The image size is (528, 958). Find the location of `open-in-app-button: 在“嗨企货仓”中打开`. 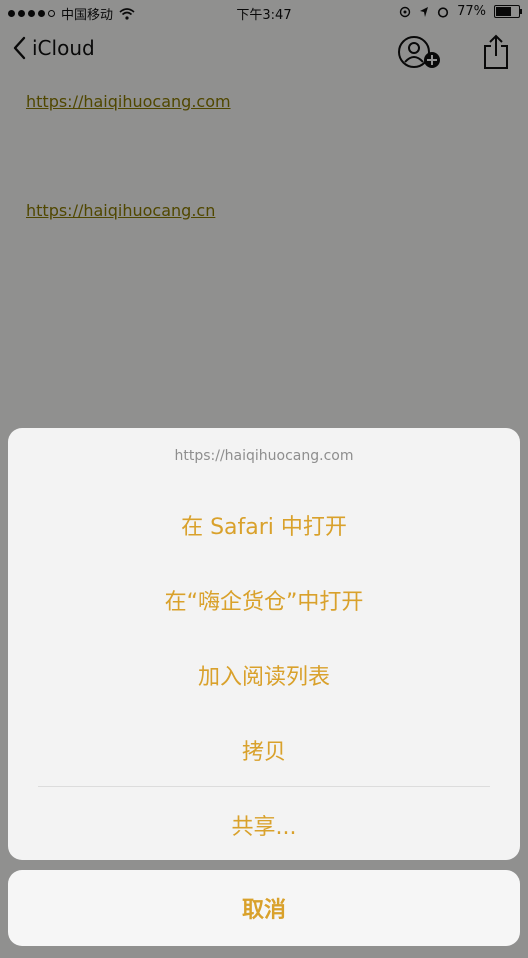

open-in-app-button: 在“嗨企货仓”中打开 is located at coordinates (264, 600).